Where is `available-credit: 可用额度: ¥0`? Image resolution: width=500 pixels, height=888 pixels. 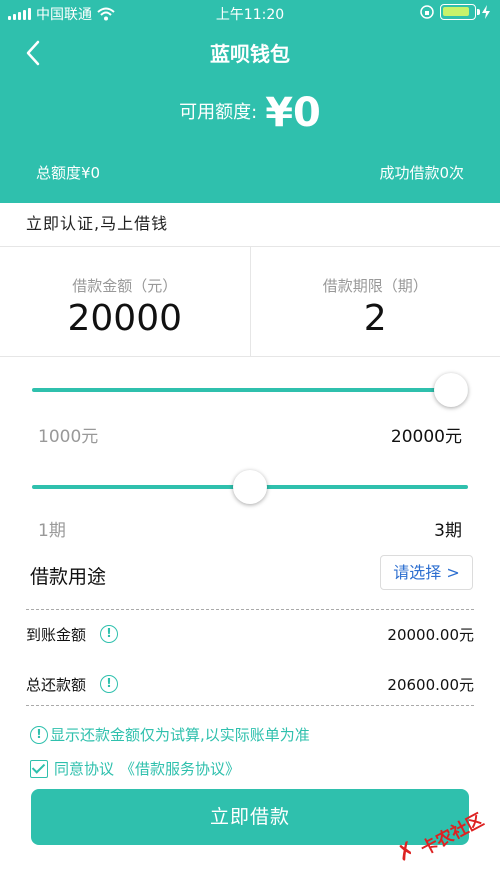 available-credit: 可用额度: ¥0 is located at coordinates (250, 113).